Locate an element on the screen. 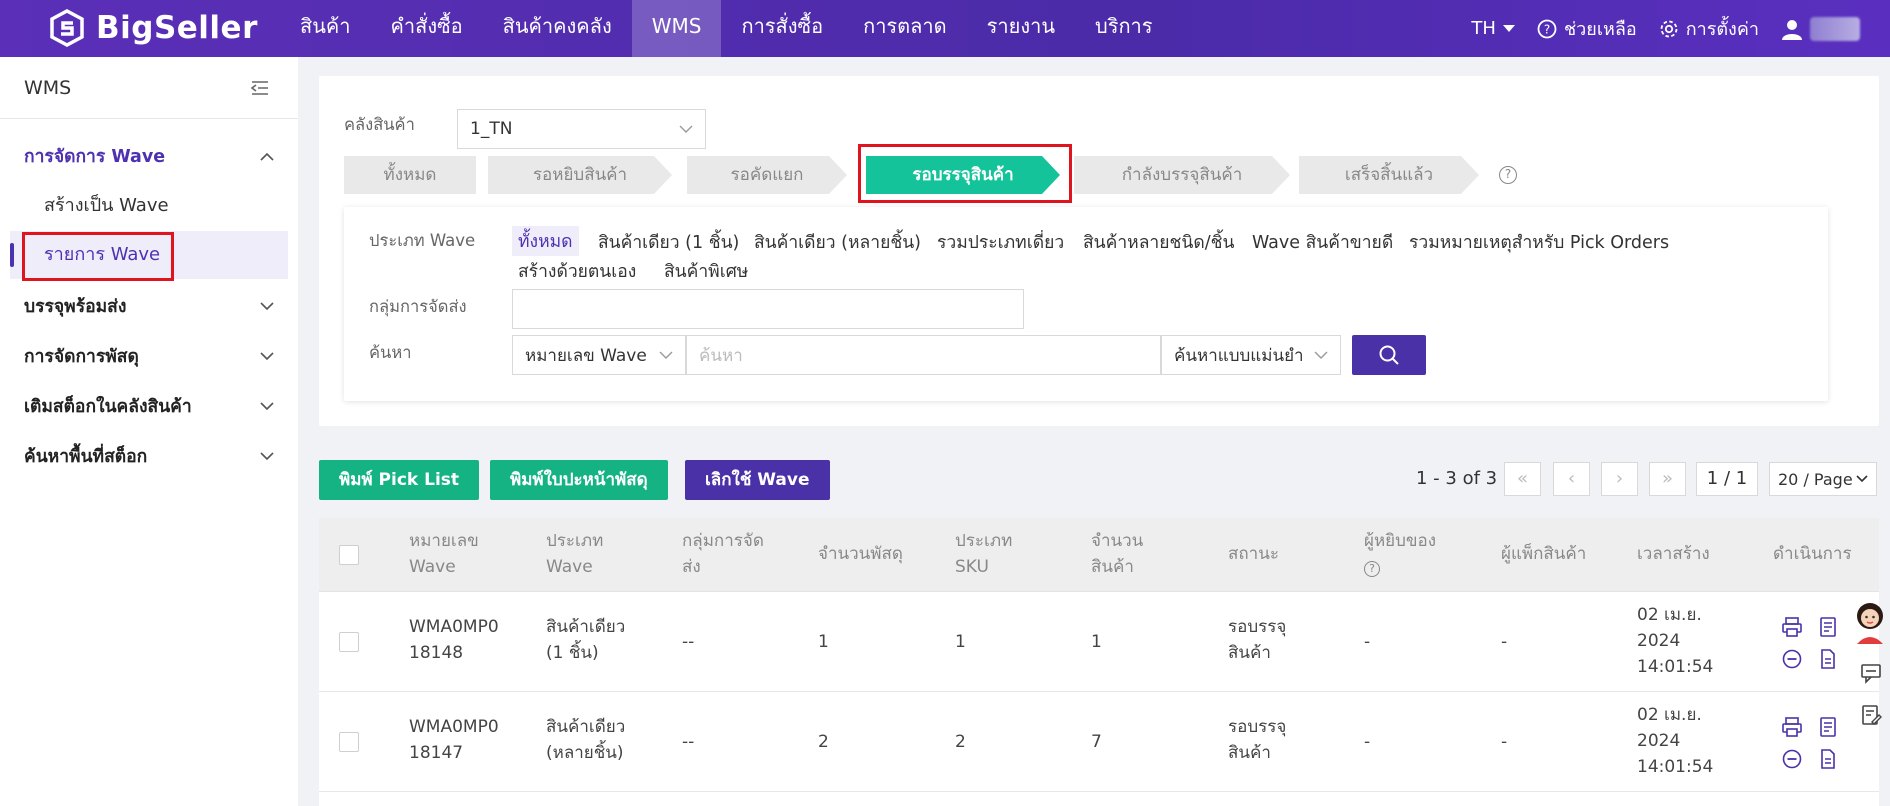  cell-wave-no: WMA0MP0 18148 is located at coordinates (454, 640).